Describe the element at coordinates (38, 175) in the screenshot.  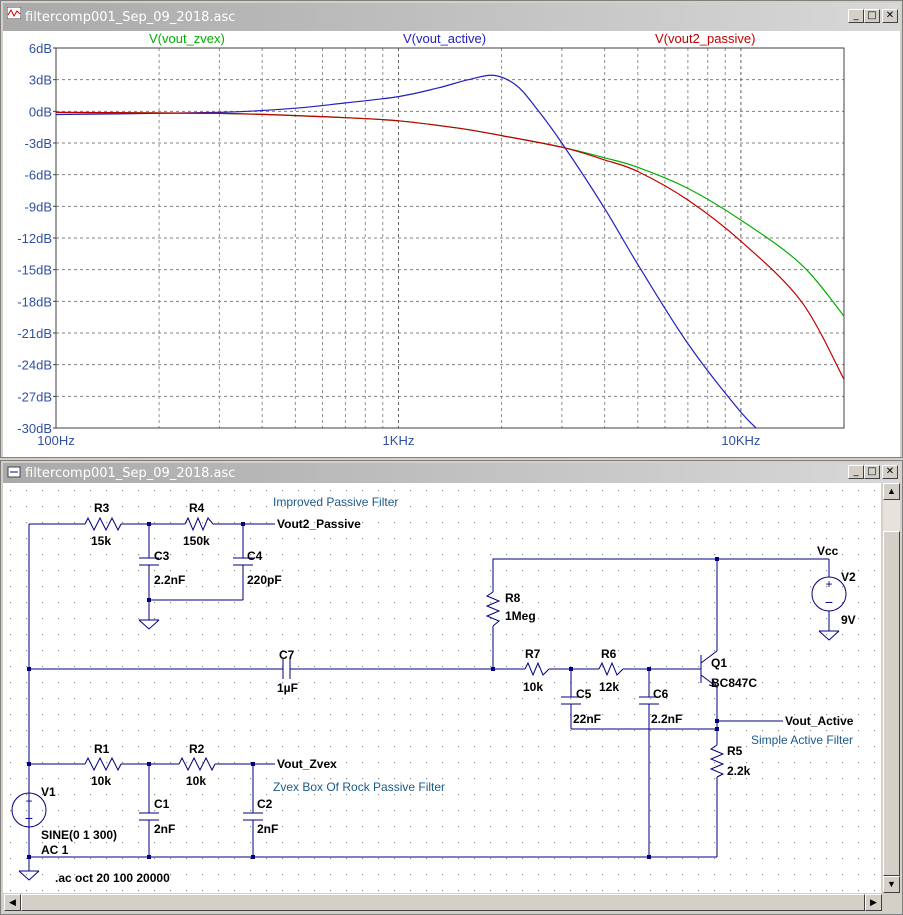
I see `y-tick-label: -6dB` at that location.